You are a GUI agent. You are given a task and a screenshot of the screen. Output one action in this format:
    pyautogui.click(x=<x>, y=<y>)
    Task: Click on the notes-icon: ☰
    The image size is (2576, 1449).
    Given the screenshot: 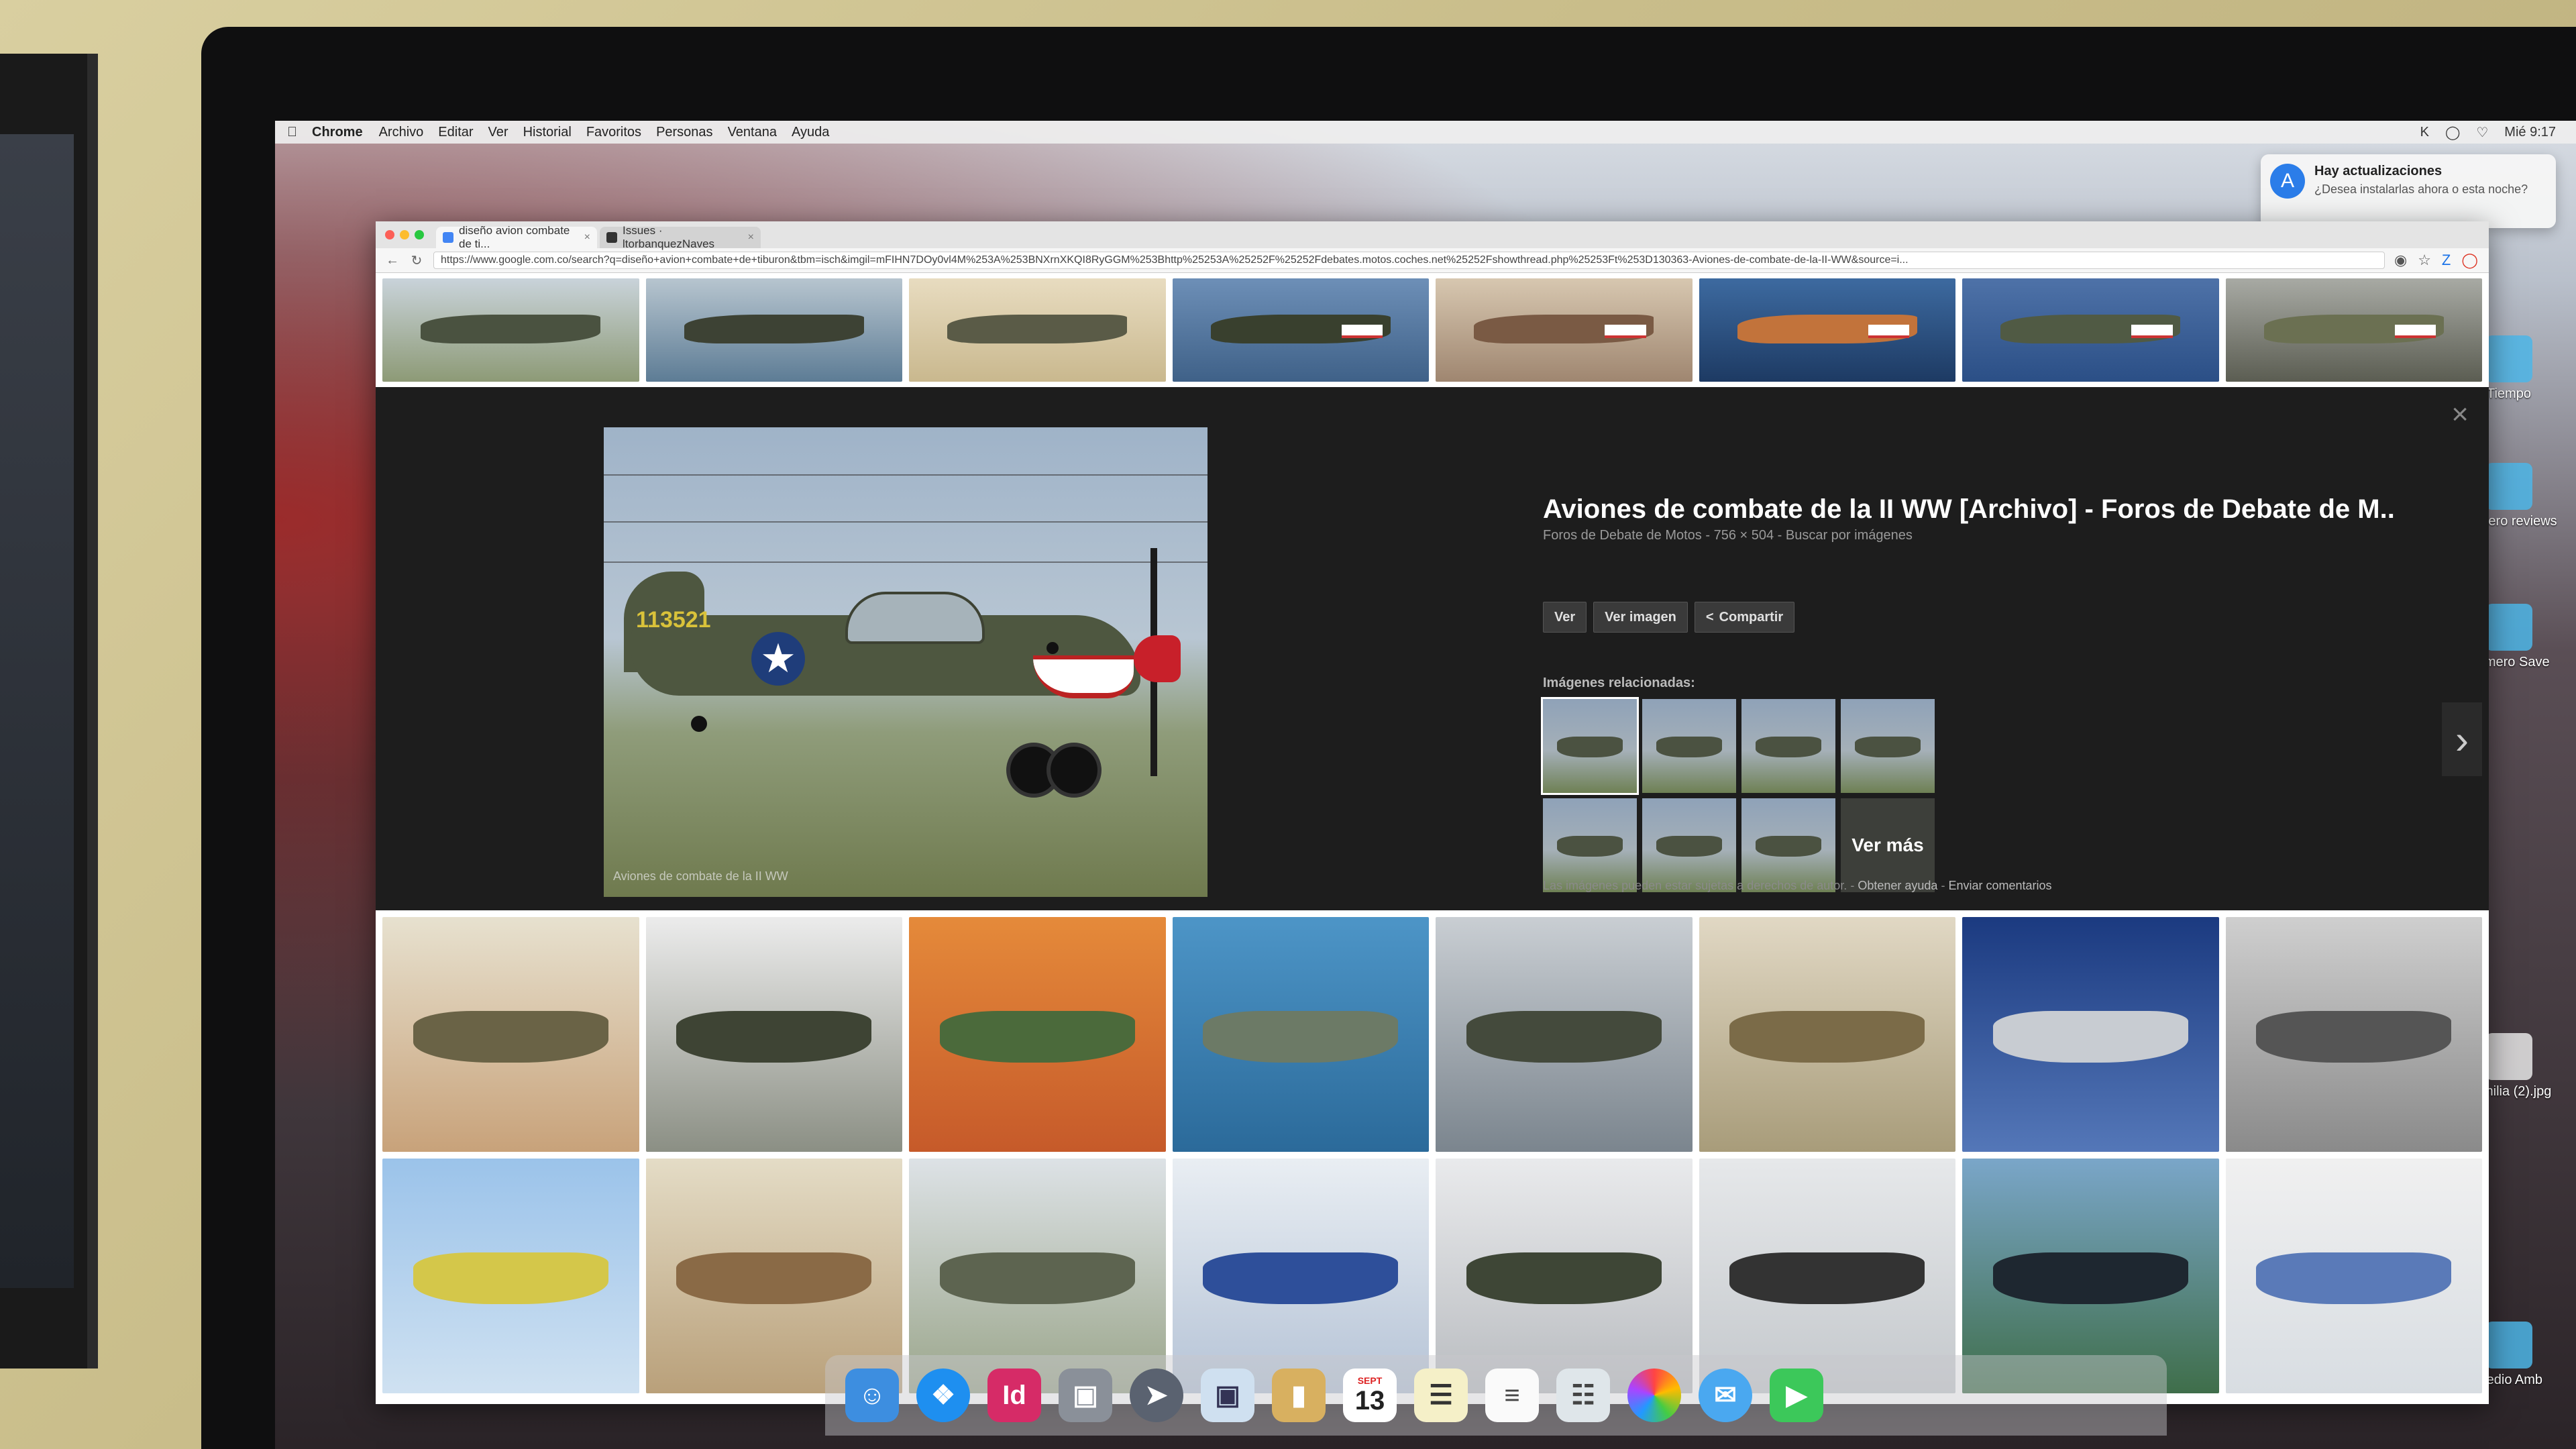 What is the action you would take?
    pyautogui.click(x=1441, y=1395)
    